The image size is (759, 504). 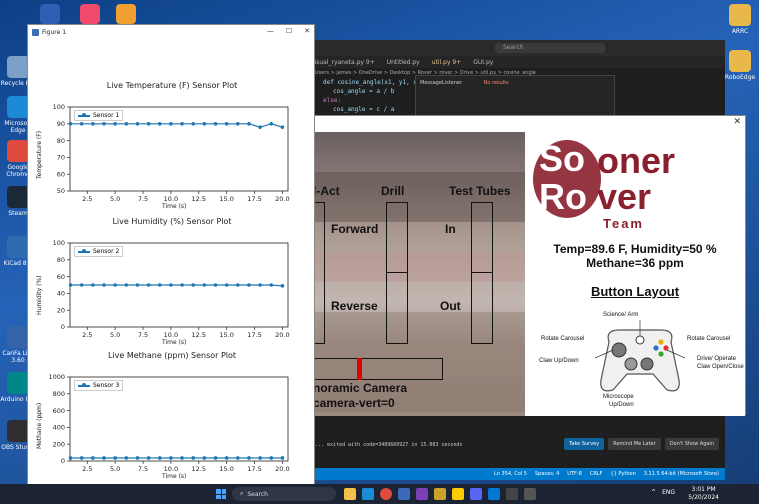 I want to click on terrain-band, so click(x=419, y=267).